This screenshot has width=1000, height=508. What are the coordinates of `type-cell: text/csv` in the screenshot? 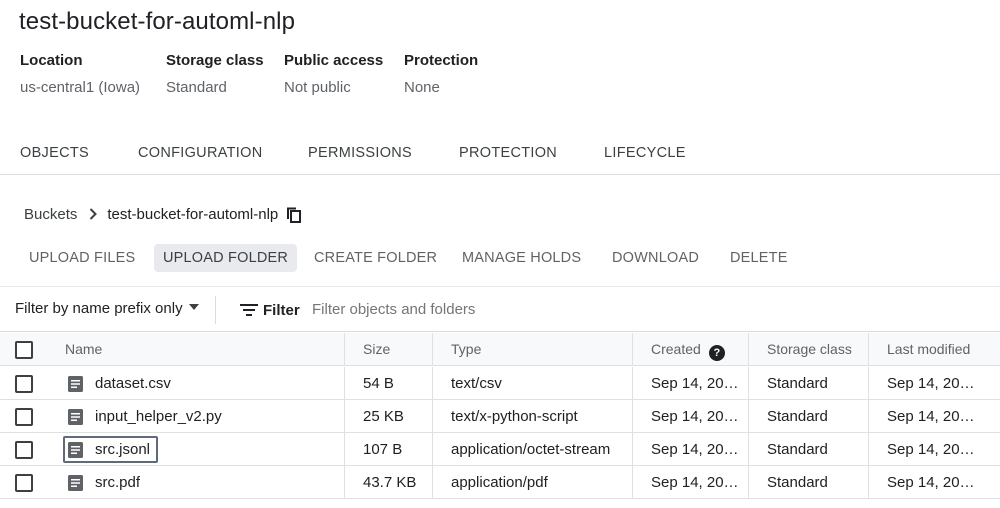 It's located at (476, 383).